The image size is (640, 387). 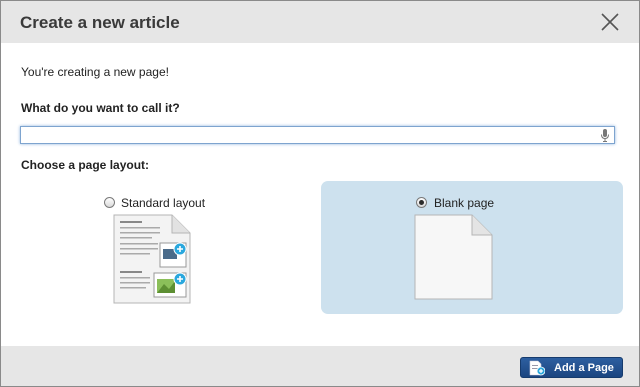 What do you see at coordinates (100, 22) in the screenshot?
I see `dialog-title: Create a new article` at bounding box center [100, 22].